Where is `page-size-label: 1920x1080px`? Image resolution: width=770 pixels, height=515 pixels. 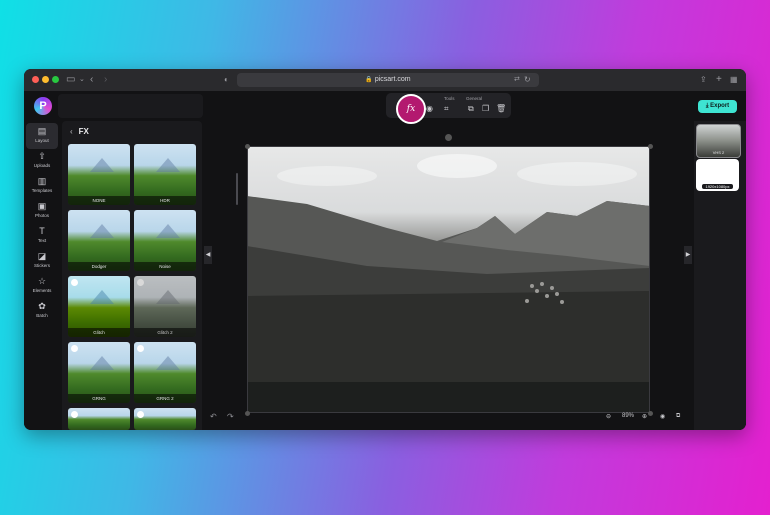
page-size-label: 1920x1080px is located at coordinates (717, 186).